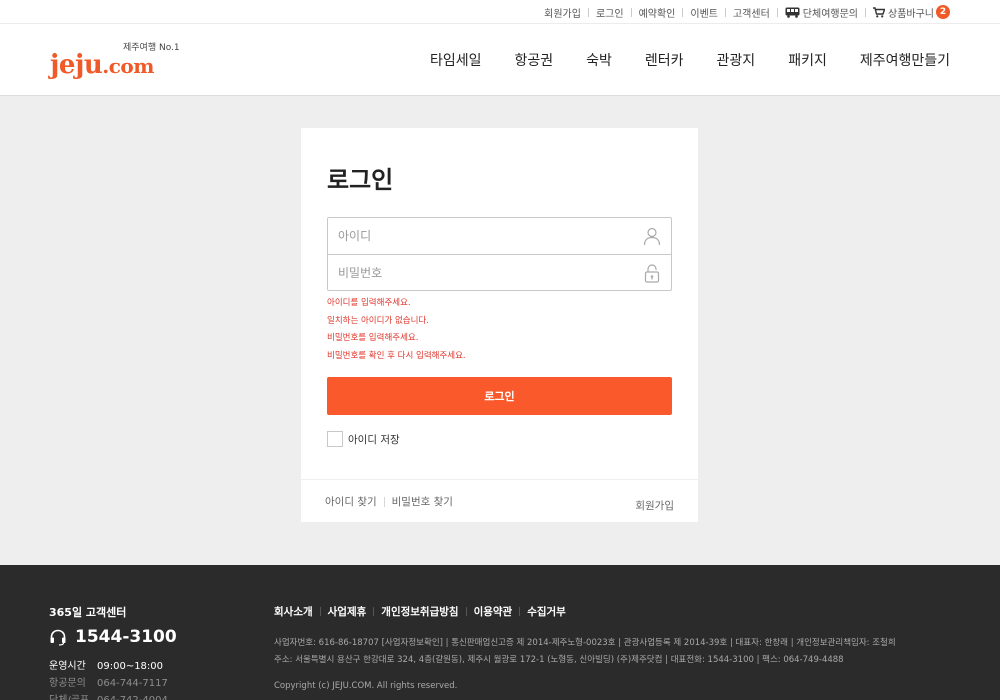 The width and height of the screenshot is (1000, 700). I want to click on lock-icon, so click(652, 273).